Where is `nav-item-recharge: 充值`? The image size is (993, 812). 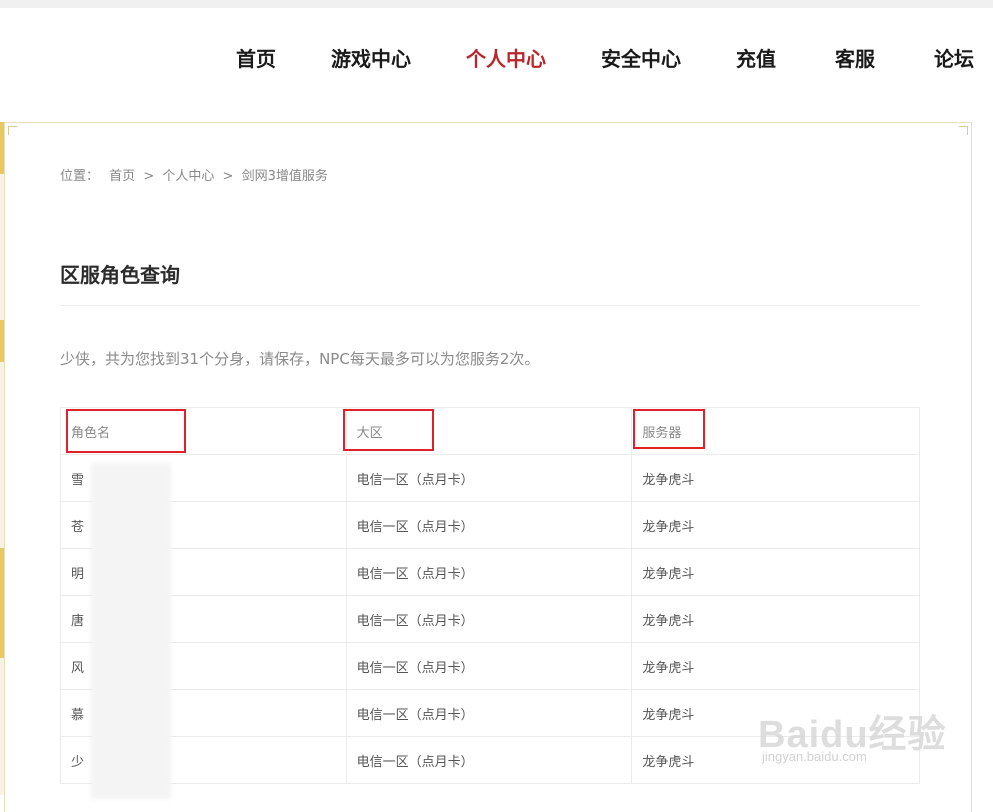
nav-item-recharge: 充值 is located at coordinates (756, 59).